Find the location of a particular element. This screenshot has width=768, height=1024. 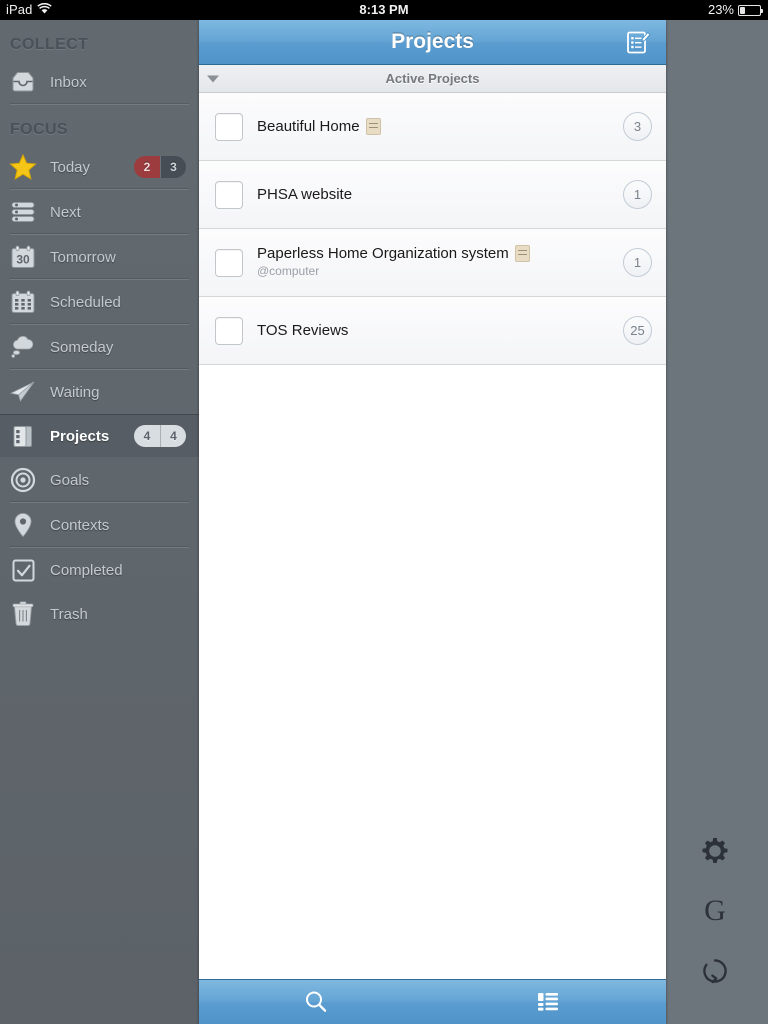

star-icon is located at coordinates (23, 167).